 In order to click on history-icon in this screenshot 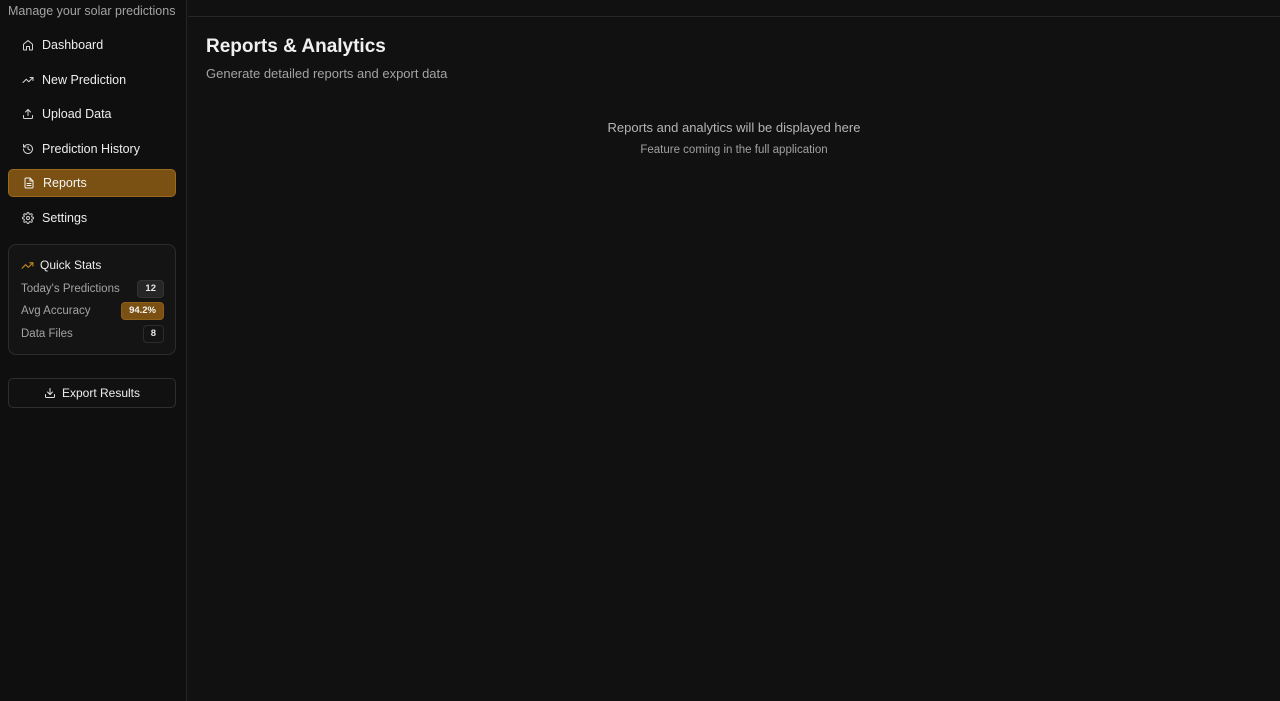, I will do `click(27, 148)`.